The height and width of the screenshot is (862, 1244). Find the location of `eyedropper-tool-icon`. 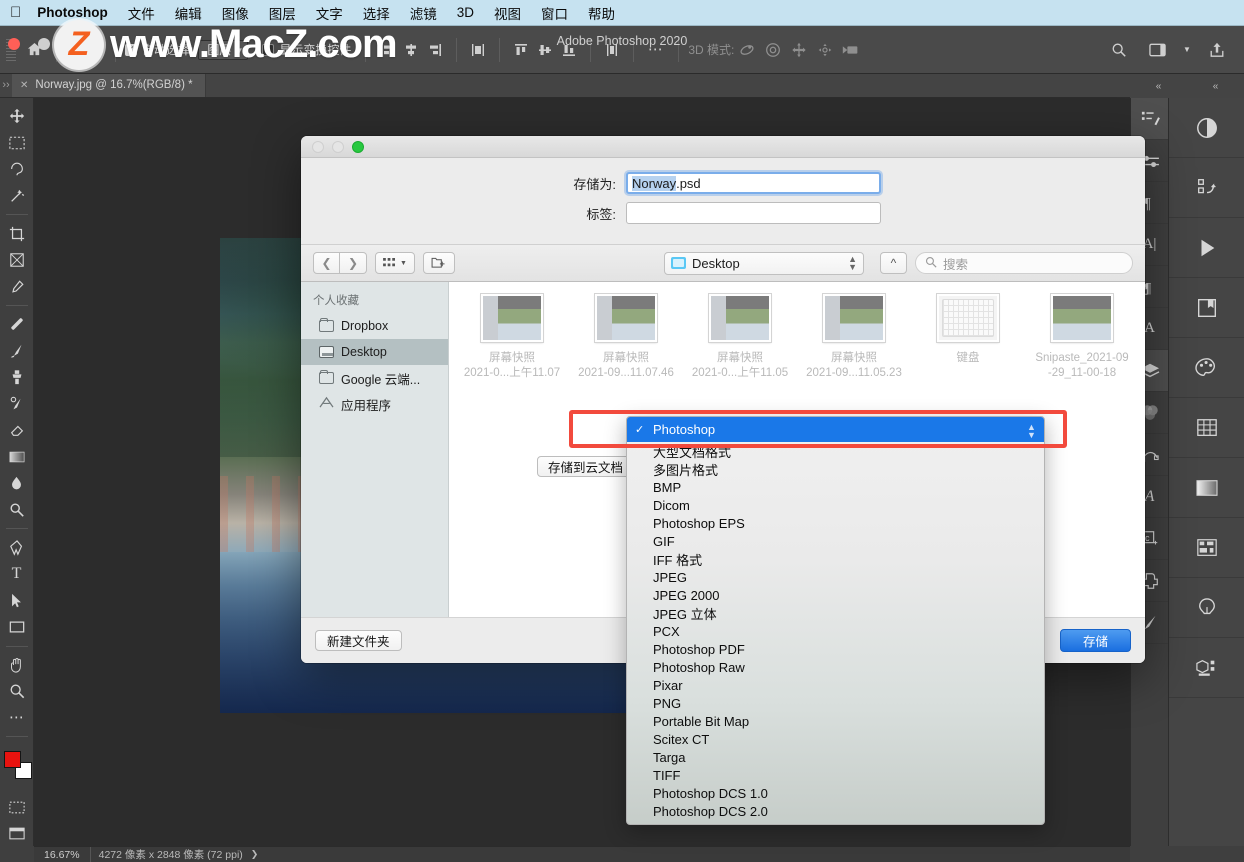

eyedropper-tool-icon is located at coordinates (17, 286).